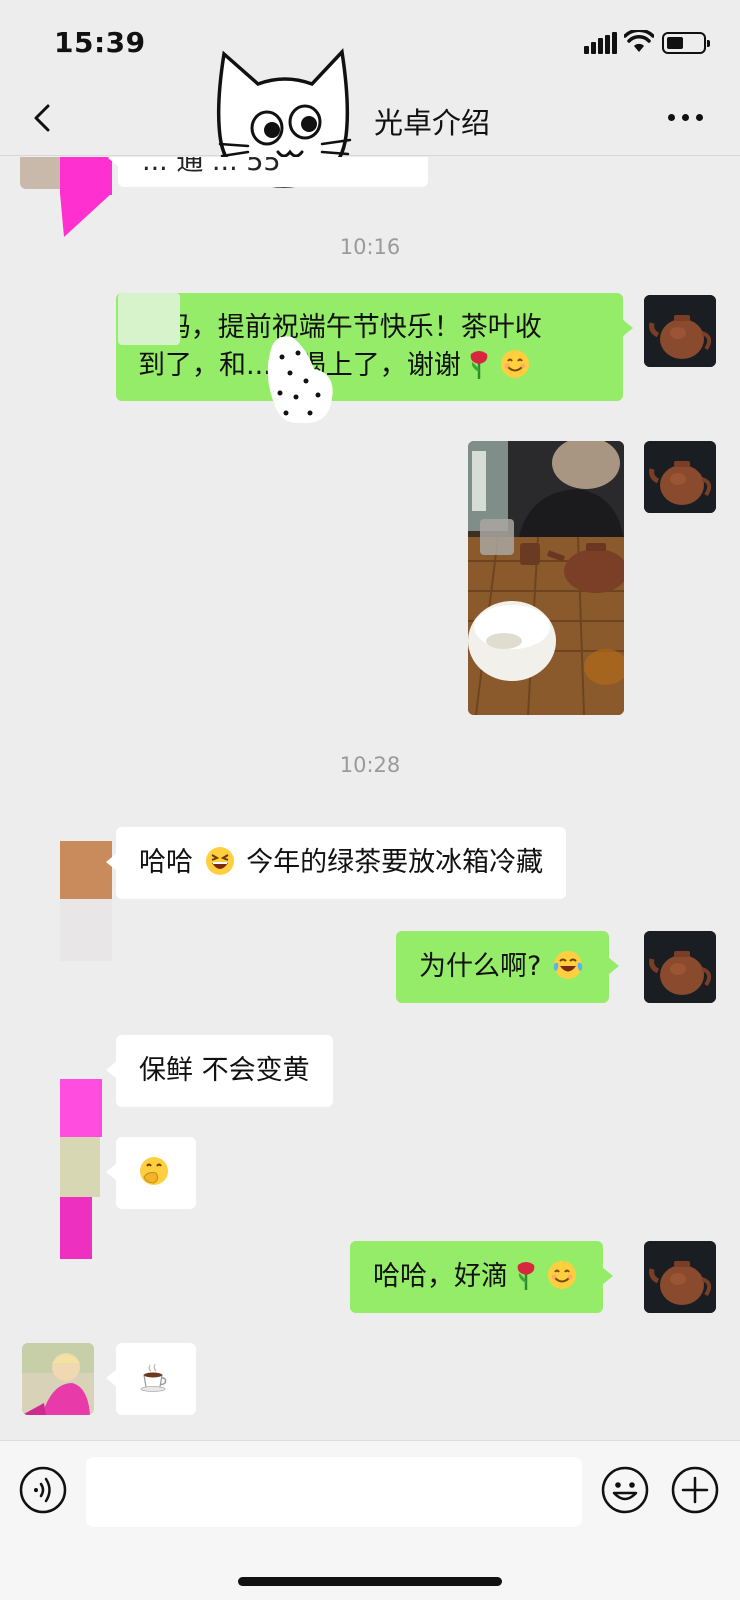 This screenshot has width=740, height=1600. Describe the element at coordinates (340, 327) in the screenshot. I see `message-text-line: ...妈，提前祝端午节快乐！茶叶收` at that location.